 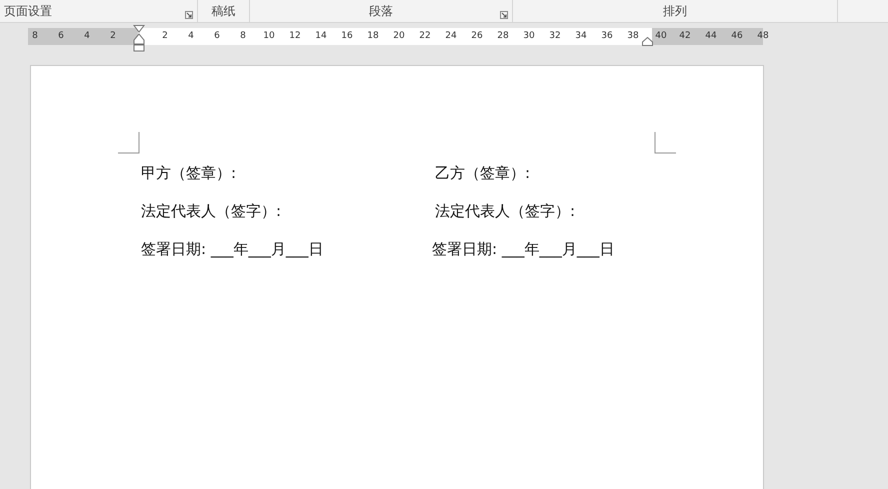 I want to click on ruler-number: 28, so click(x=503, y=36).